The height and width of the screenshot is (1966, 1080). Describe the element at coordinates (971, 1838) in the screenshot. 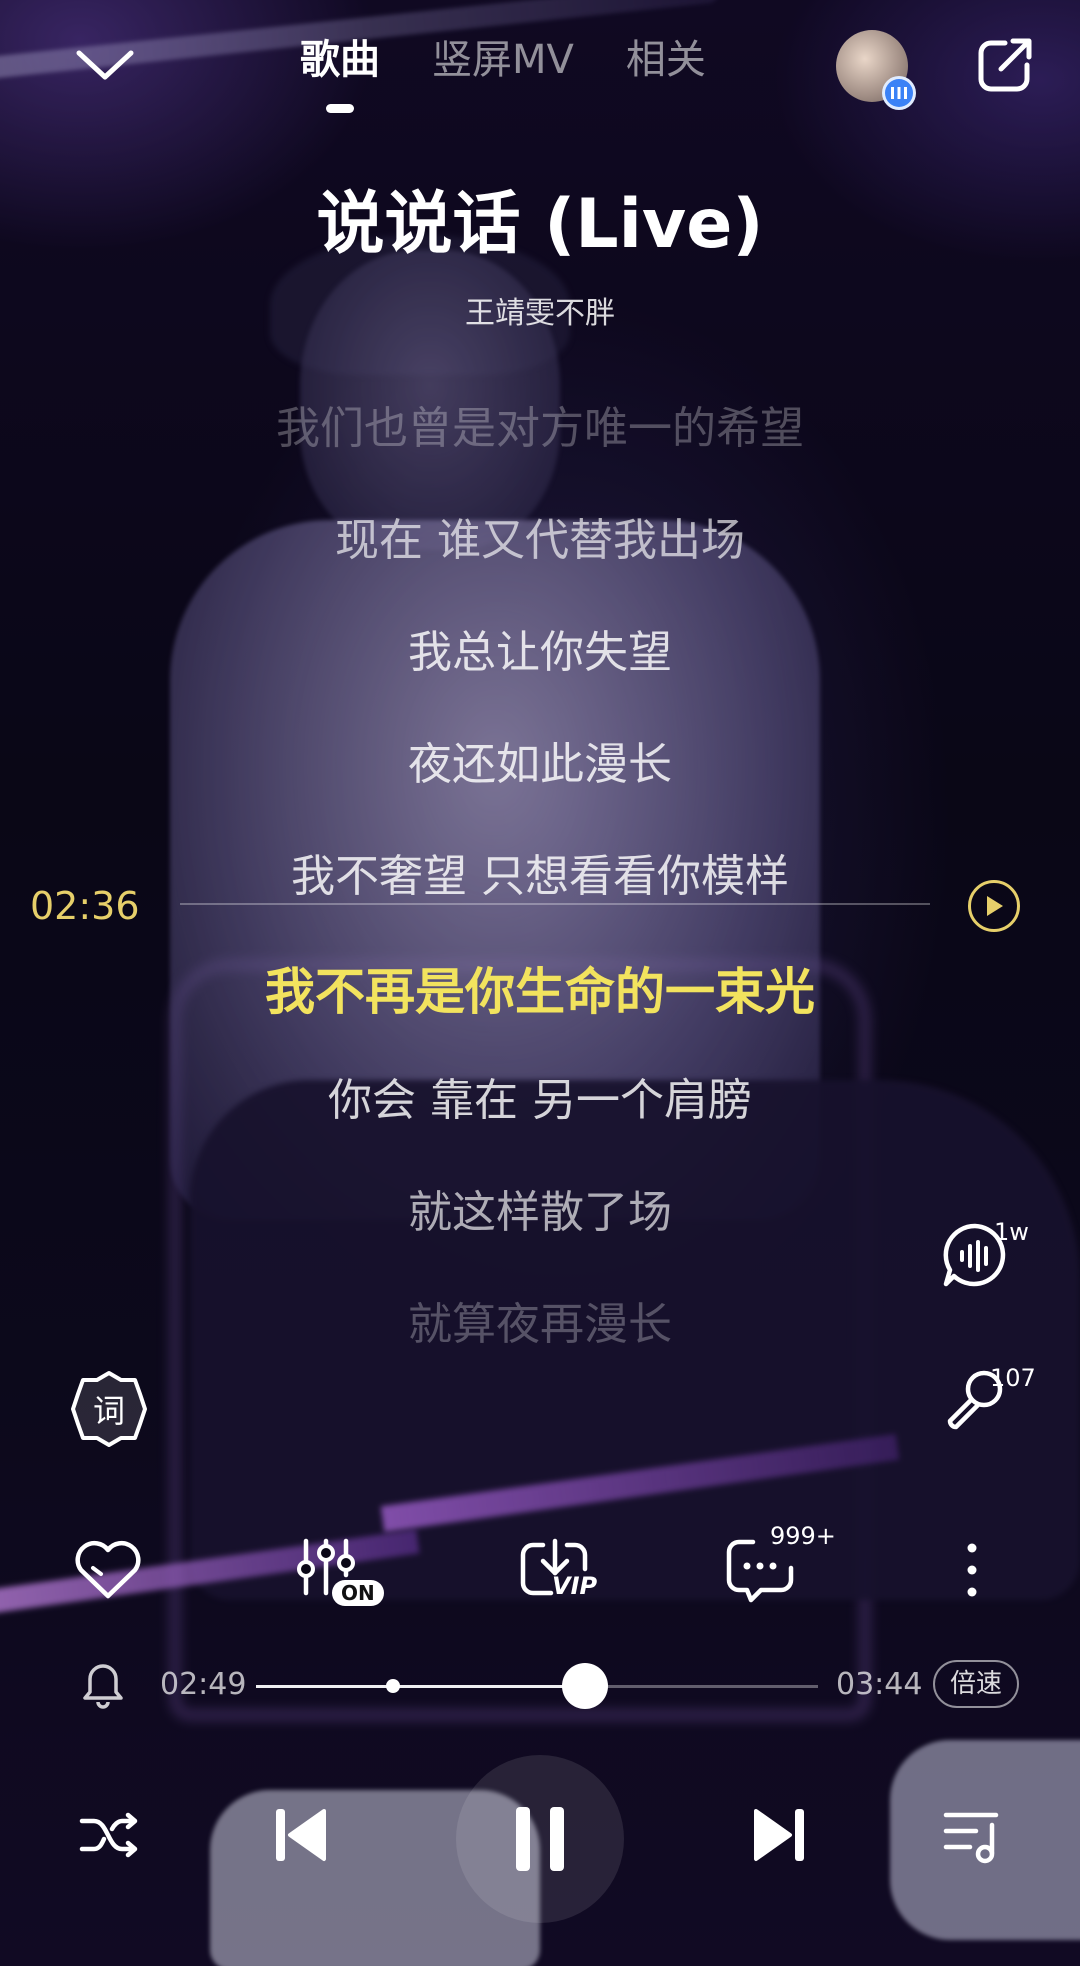

I see `playlist-icon` at that location.